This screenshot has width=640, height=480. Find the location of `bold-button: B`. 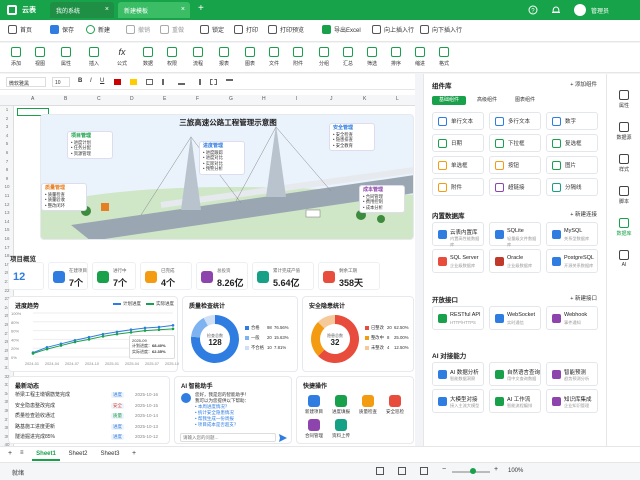

bold-button: B is located at coordinates (80, 81).